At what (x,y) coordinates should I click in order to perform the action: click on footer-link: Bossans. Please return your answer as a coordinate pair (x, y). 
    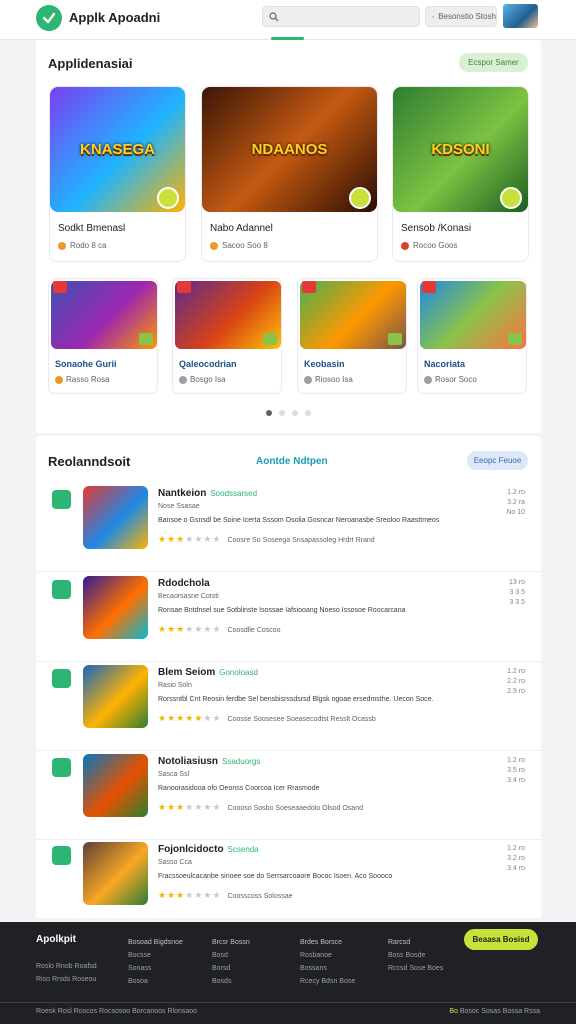
    Looking at the image, I should click on (327, 968).